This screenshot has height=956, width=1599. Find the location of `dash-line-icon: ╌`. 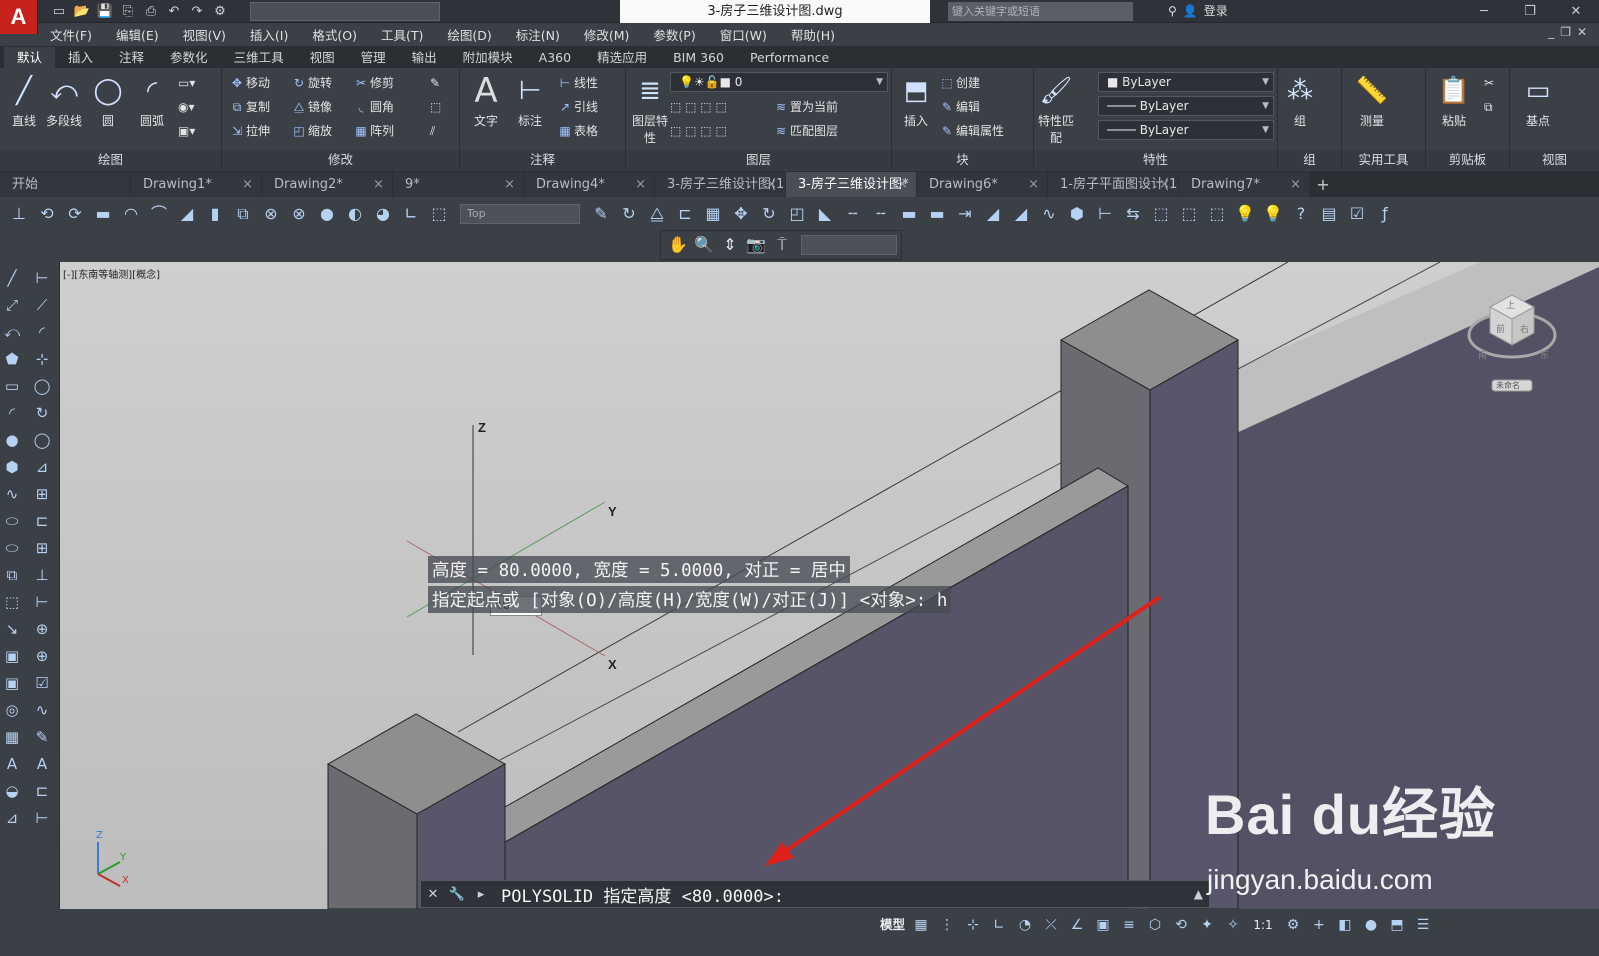

dash-line-icon: ╌ is located at coordinates (853, 214).